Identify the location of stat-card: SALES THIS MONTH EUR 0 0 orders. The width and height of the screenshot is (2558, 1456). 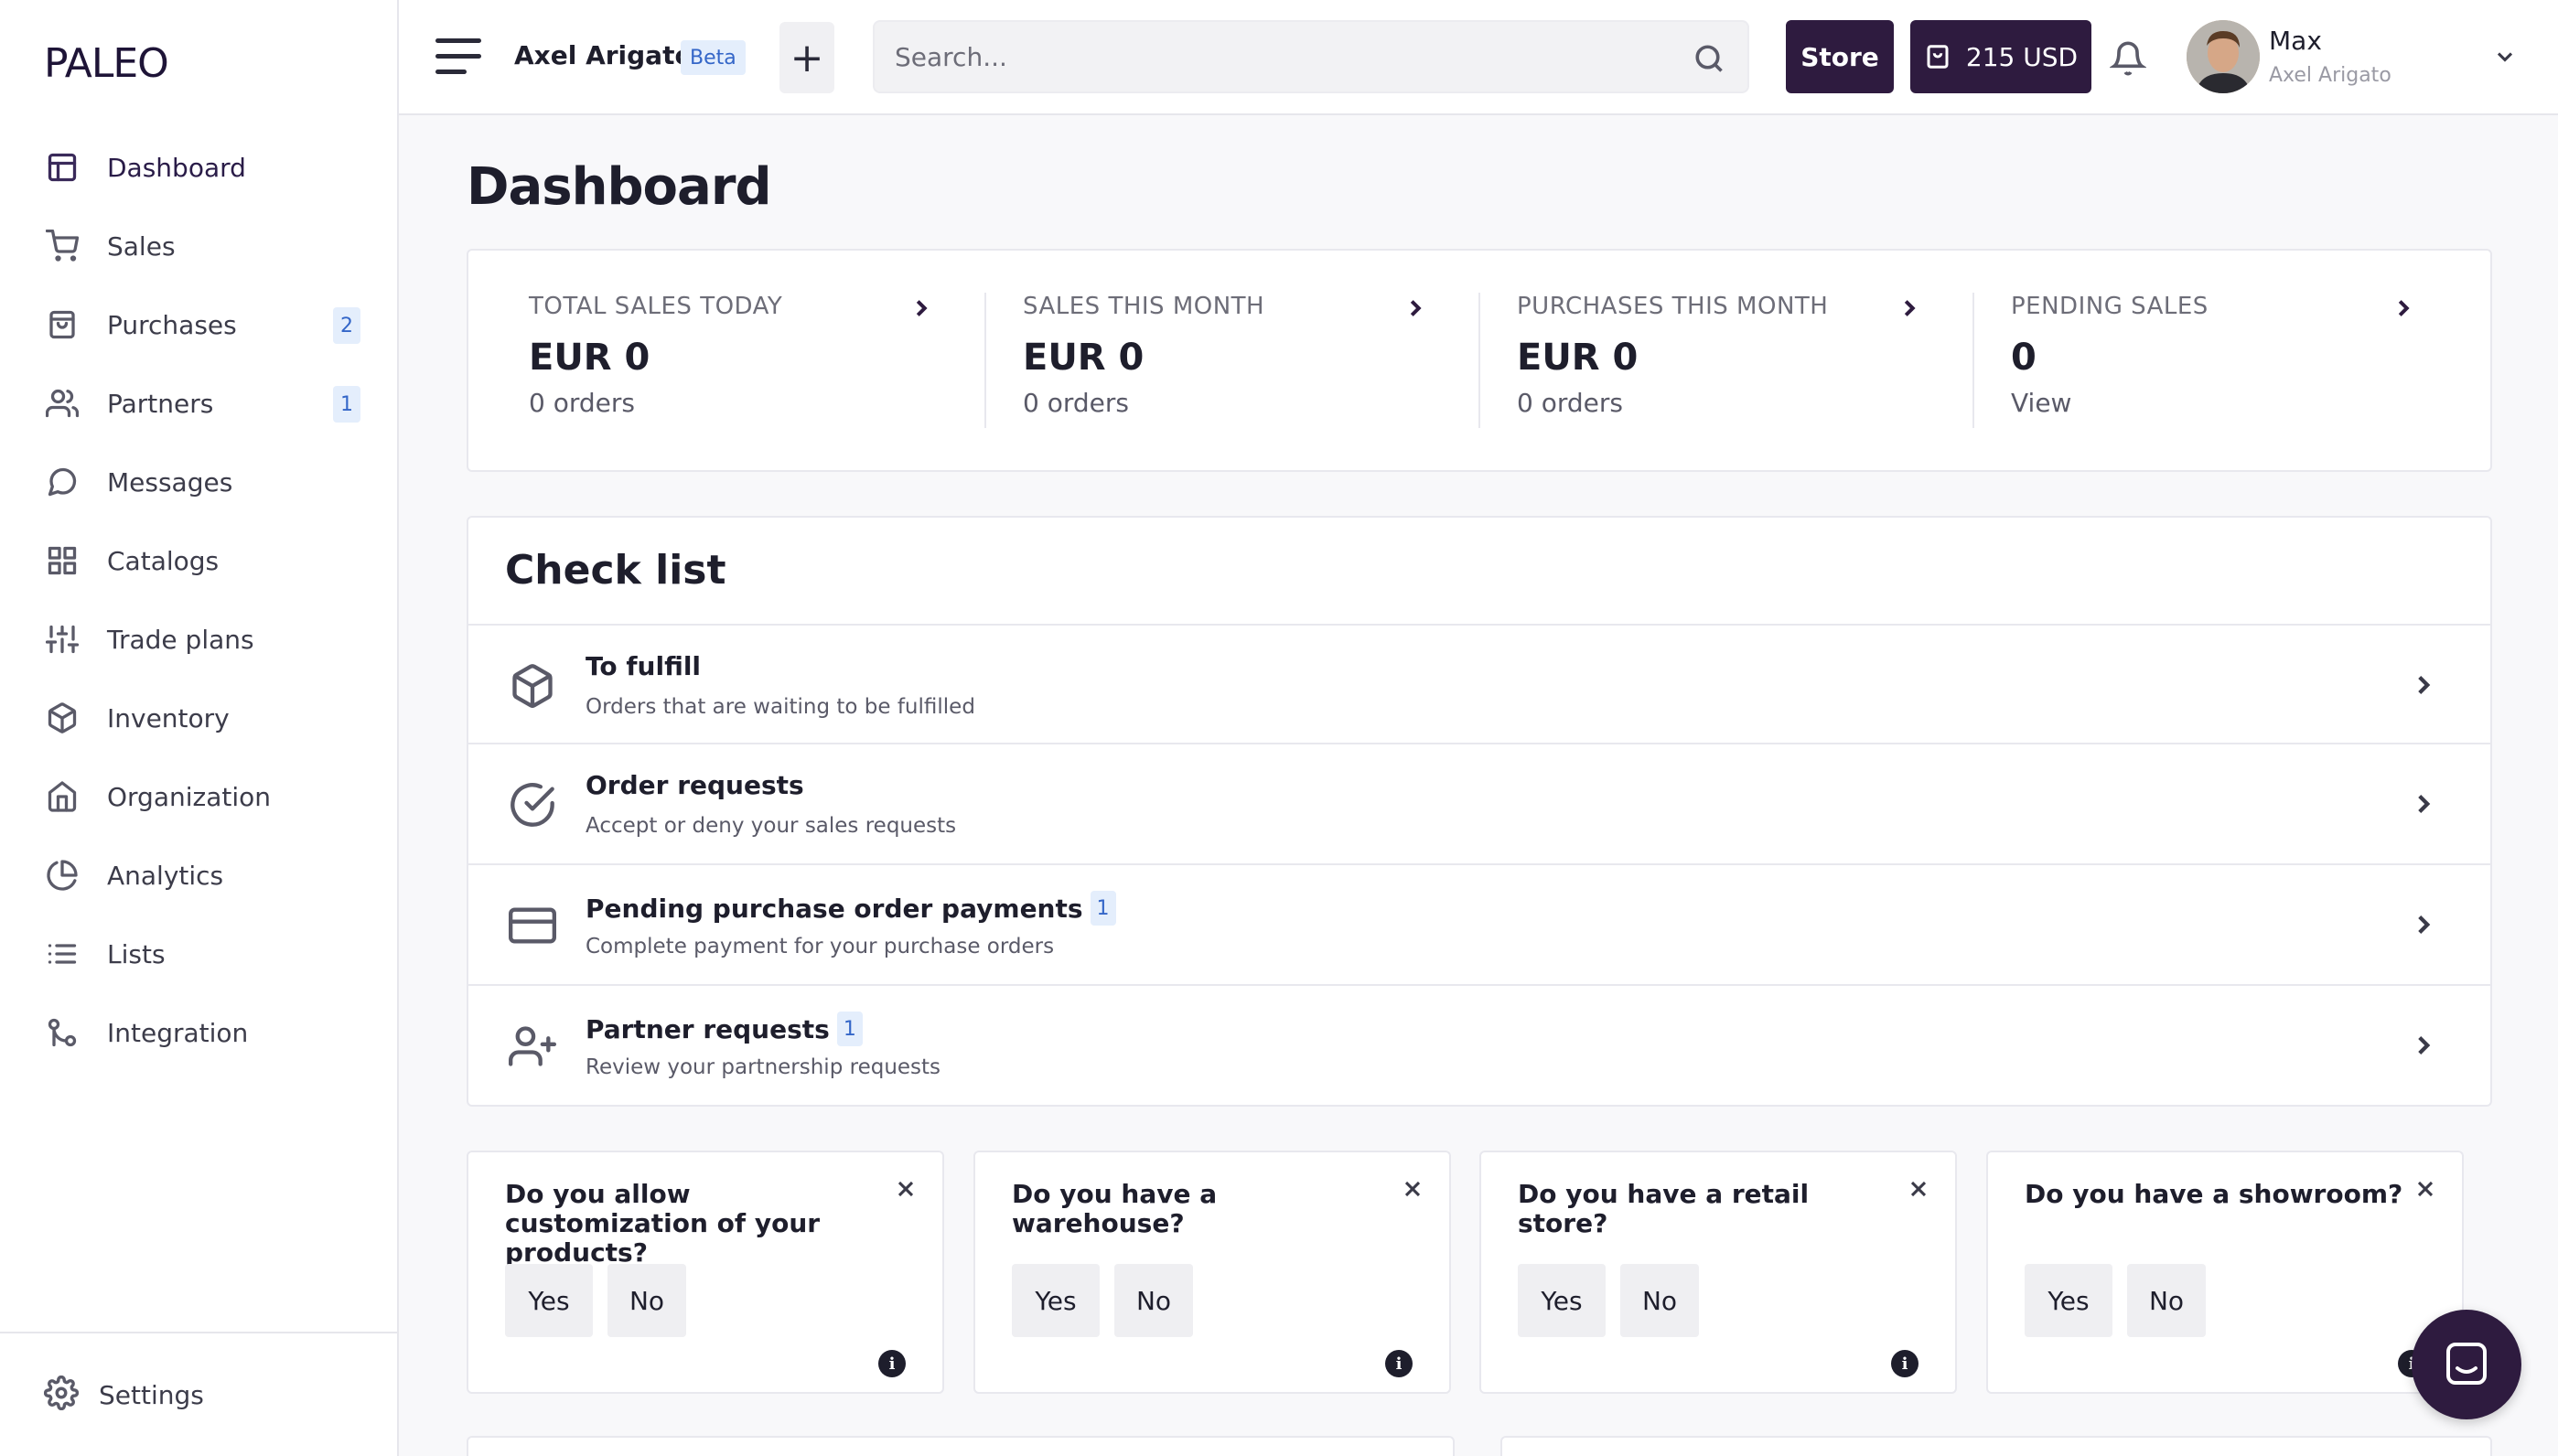
(1209, 361).